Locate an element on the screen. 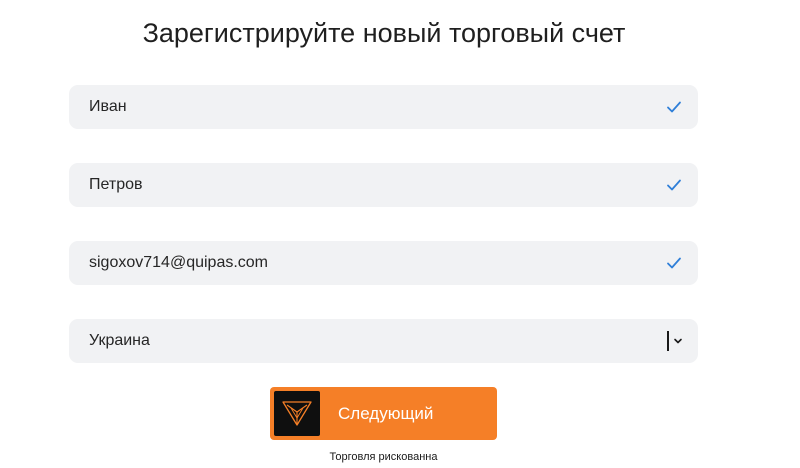 The image size is (800, 468). next-button-label: Следующий is located at coordinates (386, 413).